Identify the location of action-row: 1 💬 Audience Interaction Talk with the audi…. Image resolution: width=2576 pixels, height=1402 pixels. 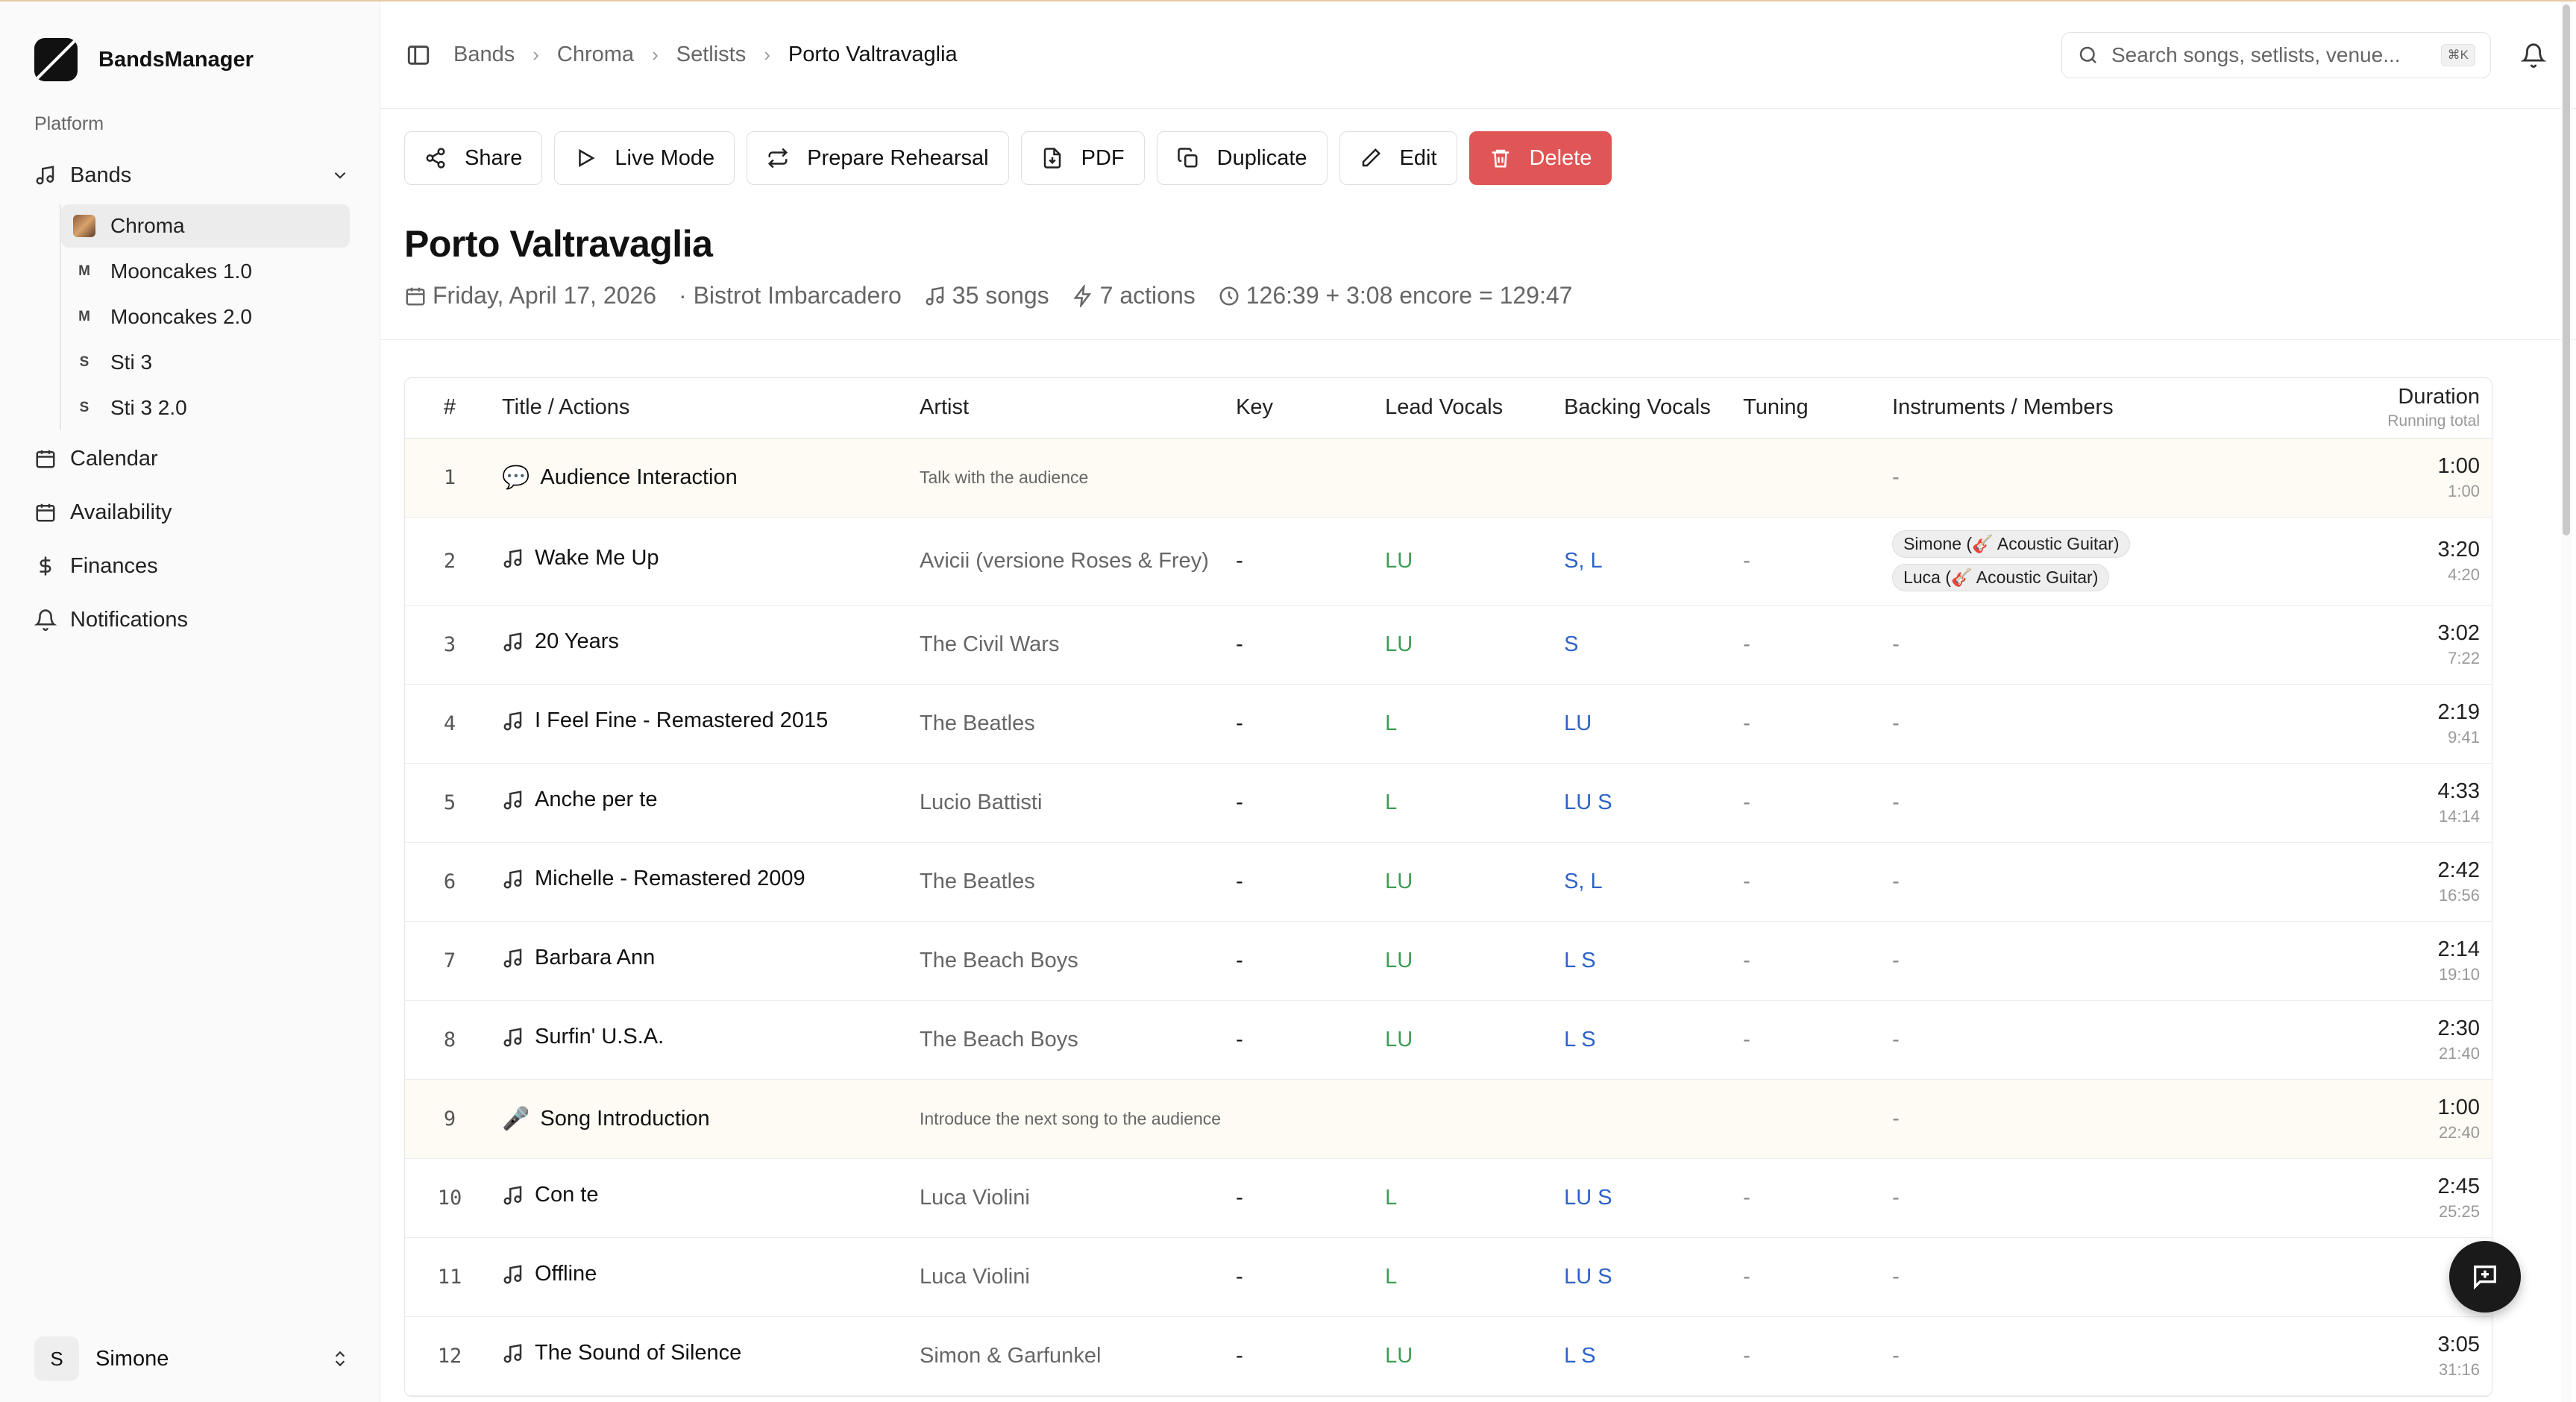
(1448, 477).